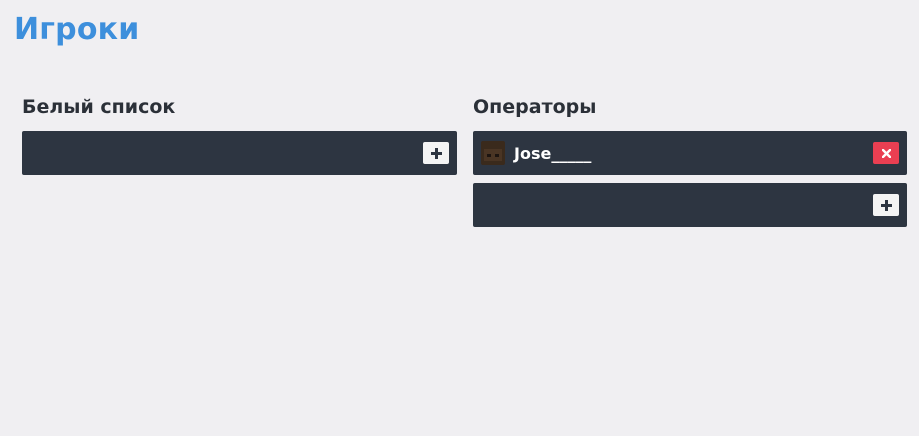 This screenshot has height=436, width=919. What do you see at coordinates (77, 29) in the screenshot?
I see `page-title: Игроки` at bounding box center [77, 29].